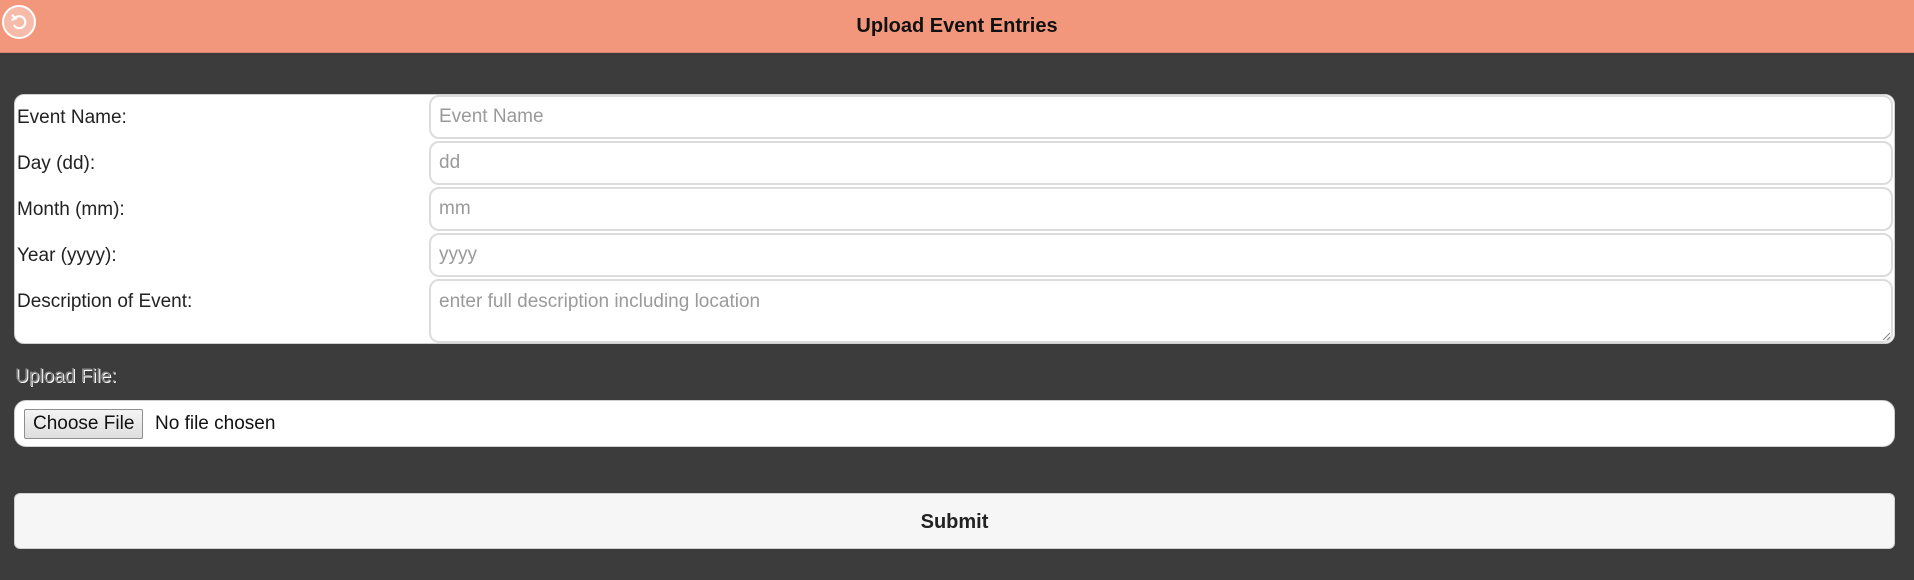 The height and width of the screenshot is (580, 1914). What do you see at coordinates (1161, 255) in the screenshot?
I see `year-input` at bounding box center [1161, 255].